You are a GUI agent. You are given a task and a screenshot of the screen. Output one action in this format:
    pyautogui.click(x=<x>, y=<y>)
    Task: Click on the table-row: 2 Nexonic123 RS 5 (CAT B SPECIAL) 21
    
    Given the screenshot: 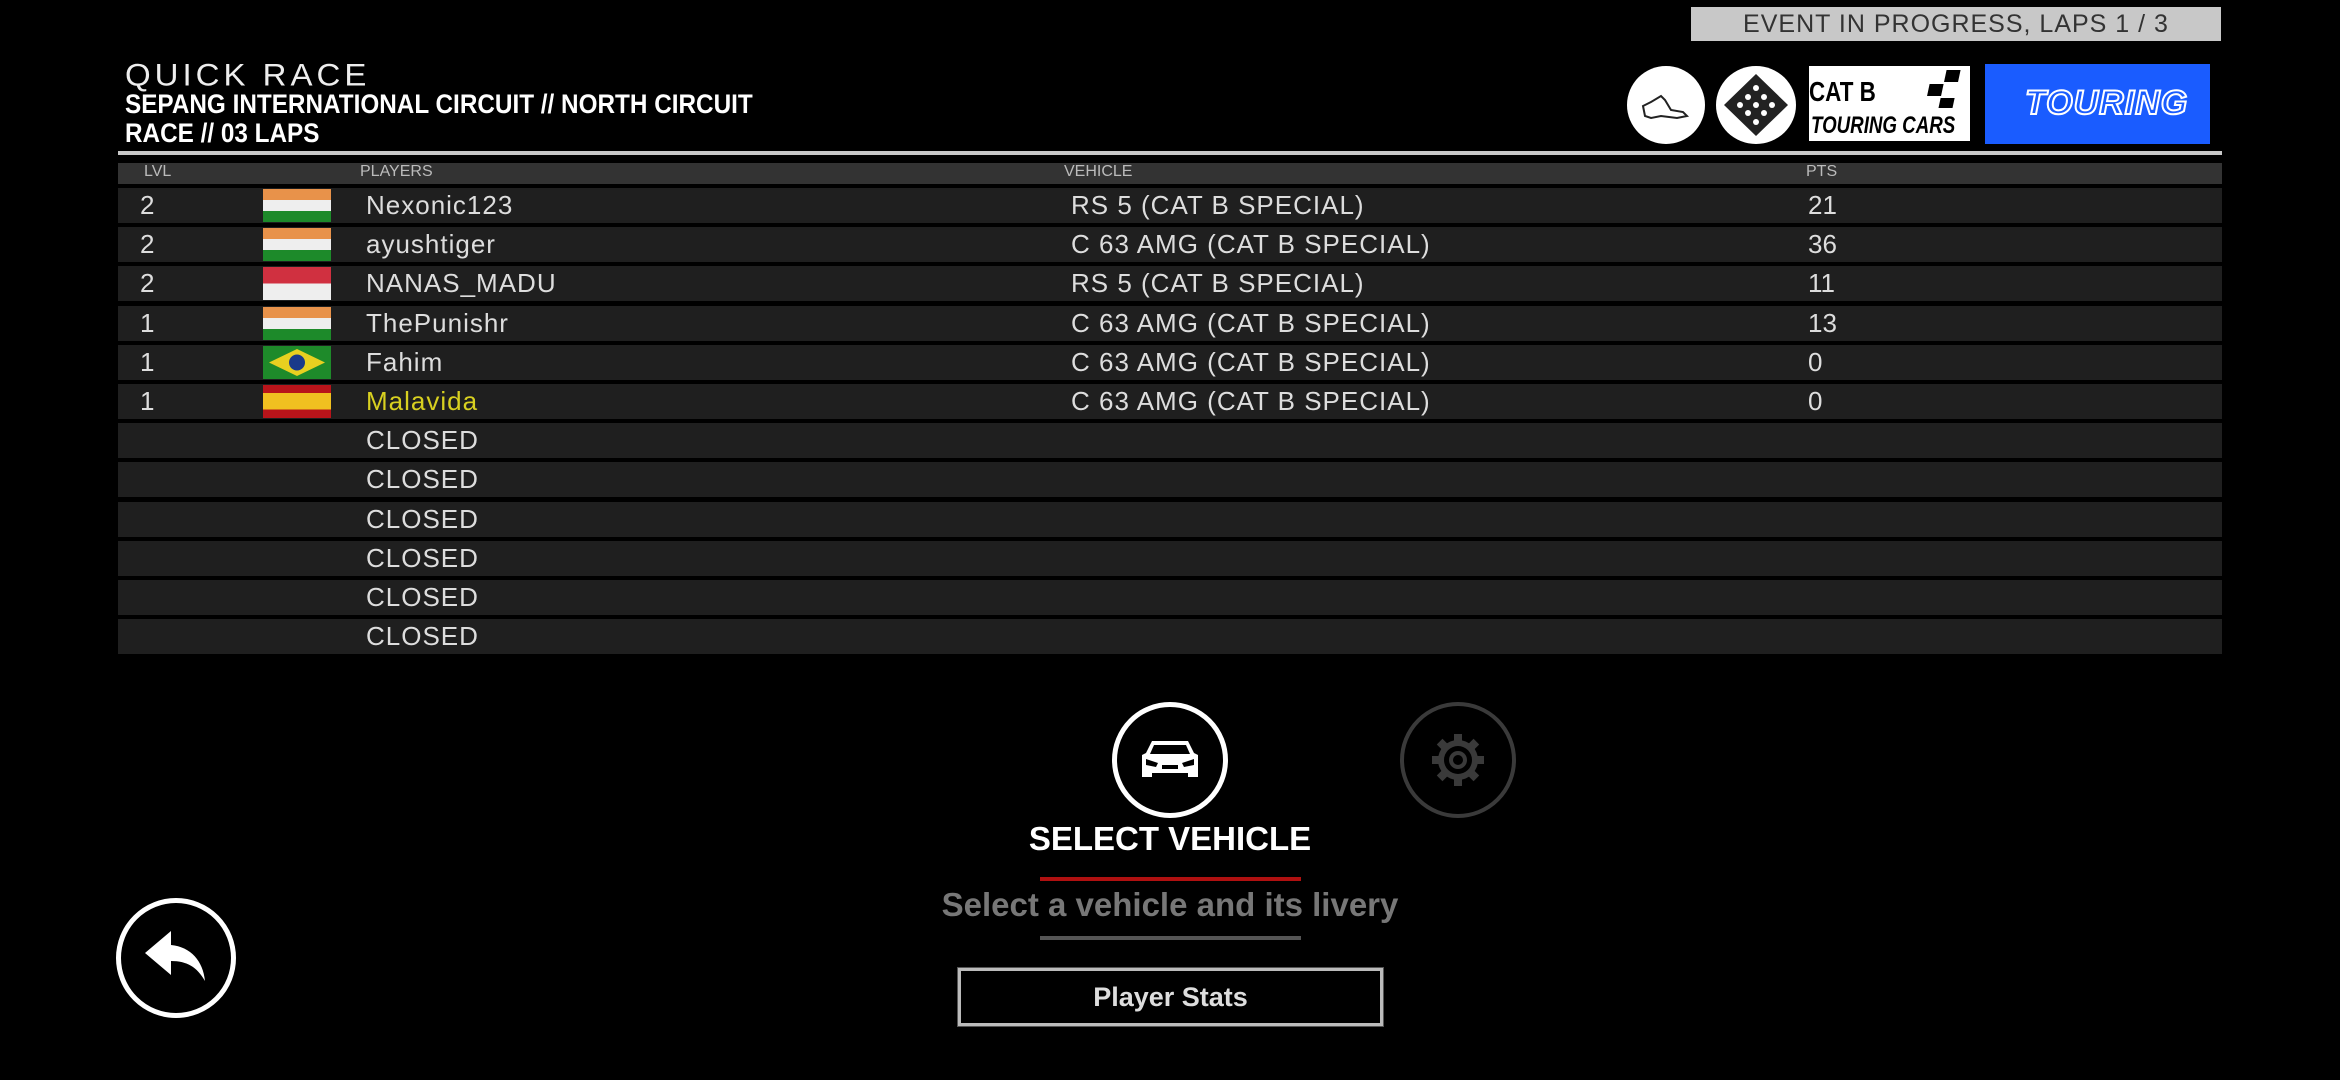 What is the action you would take?
    pyautogui.click(x=1170, y=205)
    